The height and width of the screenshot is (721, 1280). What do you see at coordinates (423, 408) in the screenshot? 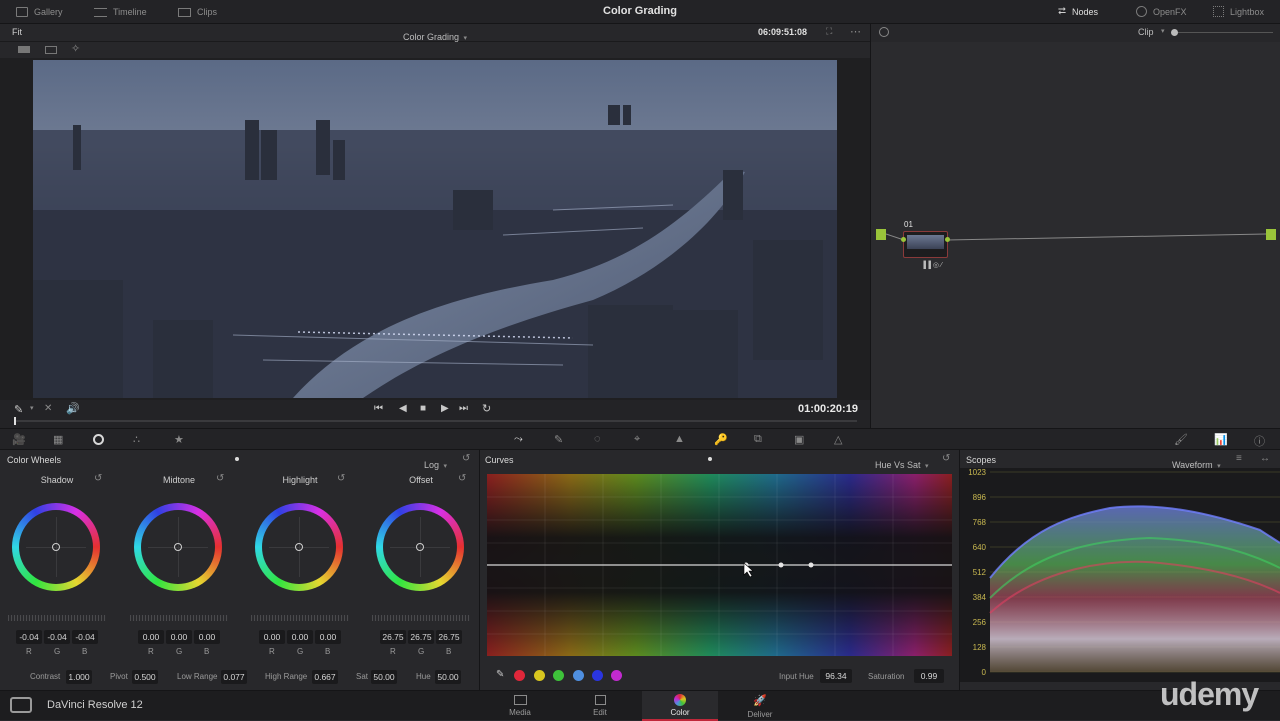
I see `stop-icon: ■` at bounding box center [423, 408].